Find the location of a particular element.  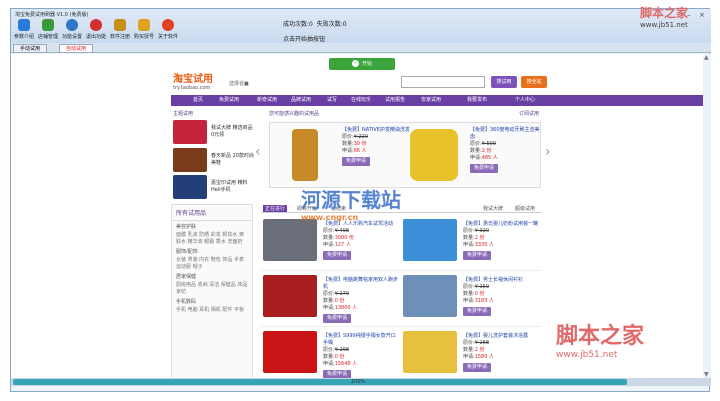

toolbar-settings-button: 功能设置 is located at coordinates (72, 32).